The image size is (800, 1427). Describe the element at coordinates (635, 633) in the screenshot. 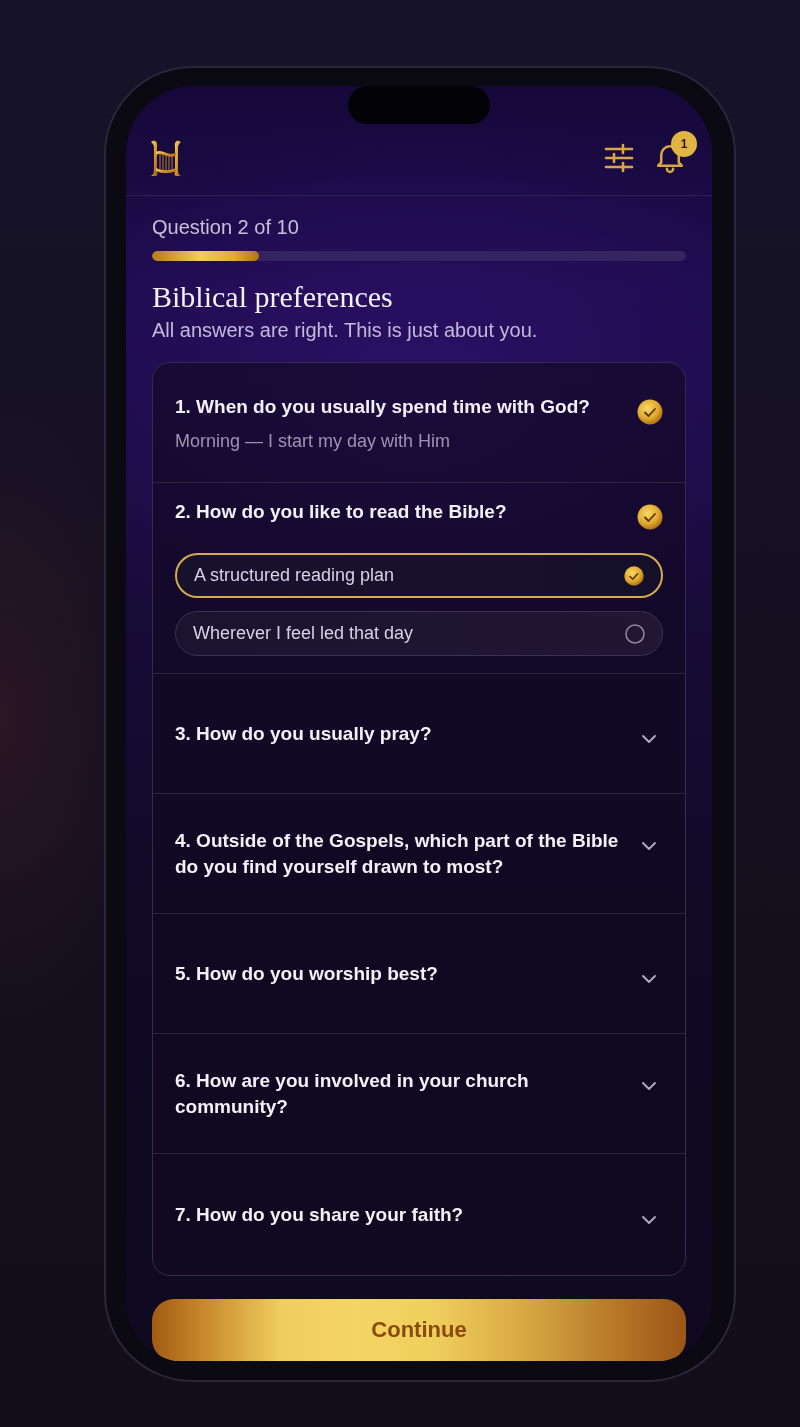

I see `radio-icon` at that location.